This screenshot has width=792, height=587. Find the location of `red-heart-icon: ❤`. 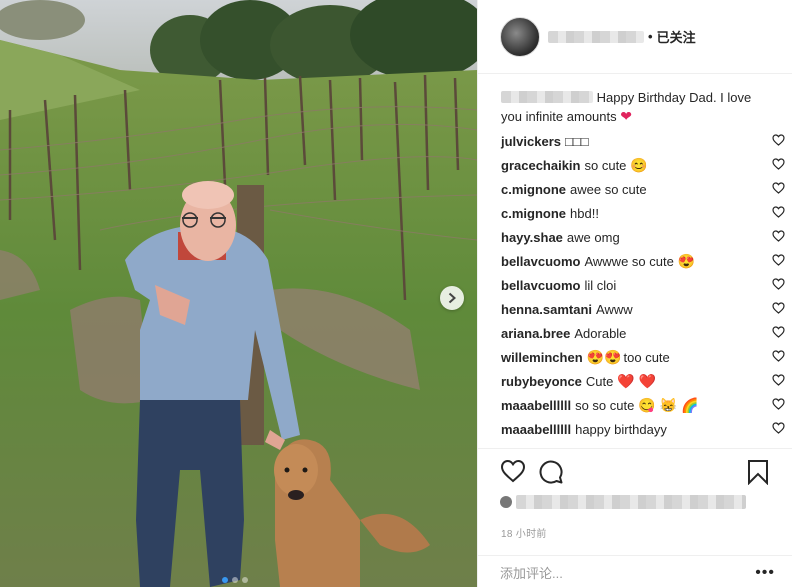

red-heart-icon: ❤ is located at coordinates (626, 116).